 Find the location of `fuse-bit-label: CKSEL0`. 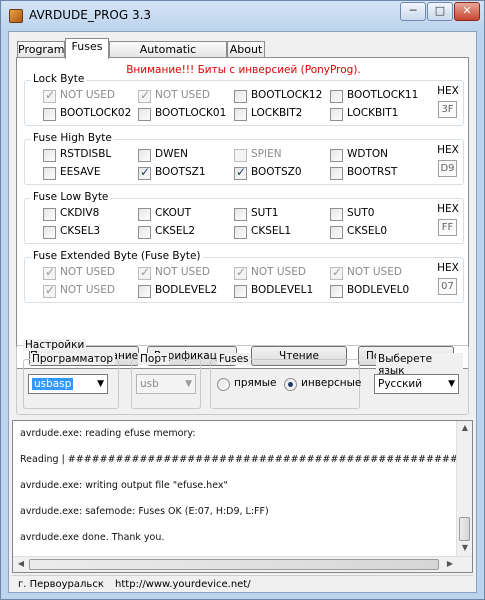

fuse-bit-label: CKSEL0 is located at coordinates (367, 231).